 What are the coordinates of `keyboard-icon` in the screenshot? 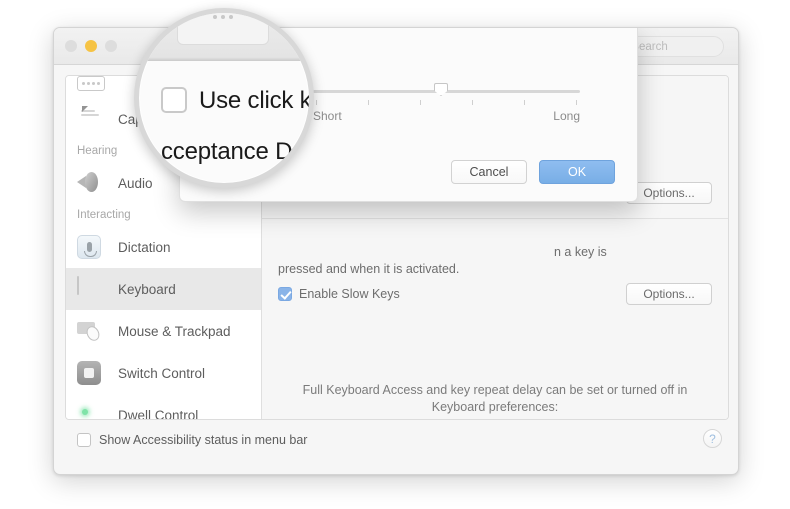 It's located at (92, 288).